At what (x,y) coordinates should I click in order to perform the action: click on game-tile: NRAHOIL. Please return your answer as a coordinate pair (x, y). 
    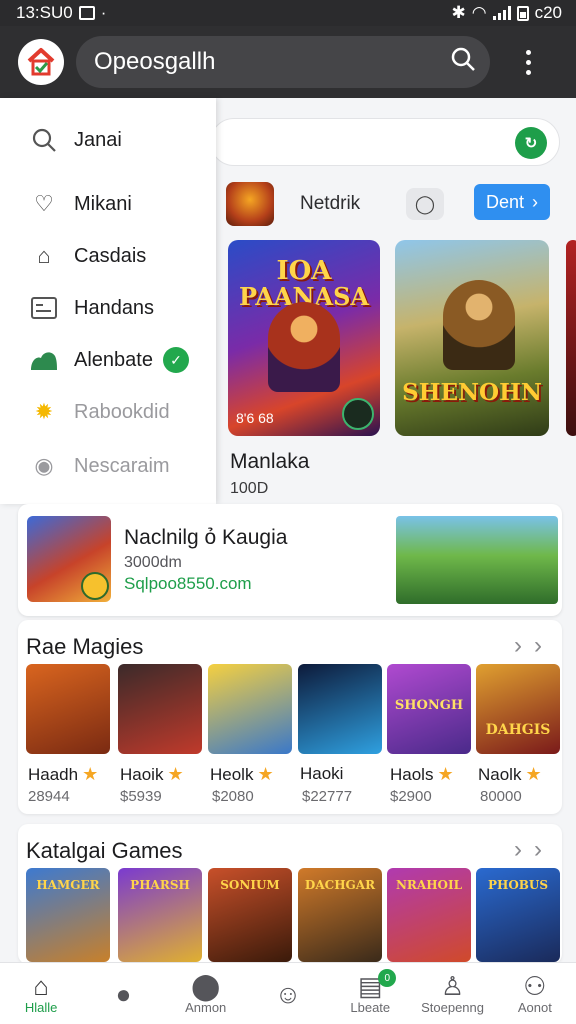
    Looking at the image, I should click on (429, 915).